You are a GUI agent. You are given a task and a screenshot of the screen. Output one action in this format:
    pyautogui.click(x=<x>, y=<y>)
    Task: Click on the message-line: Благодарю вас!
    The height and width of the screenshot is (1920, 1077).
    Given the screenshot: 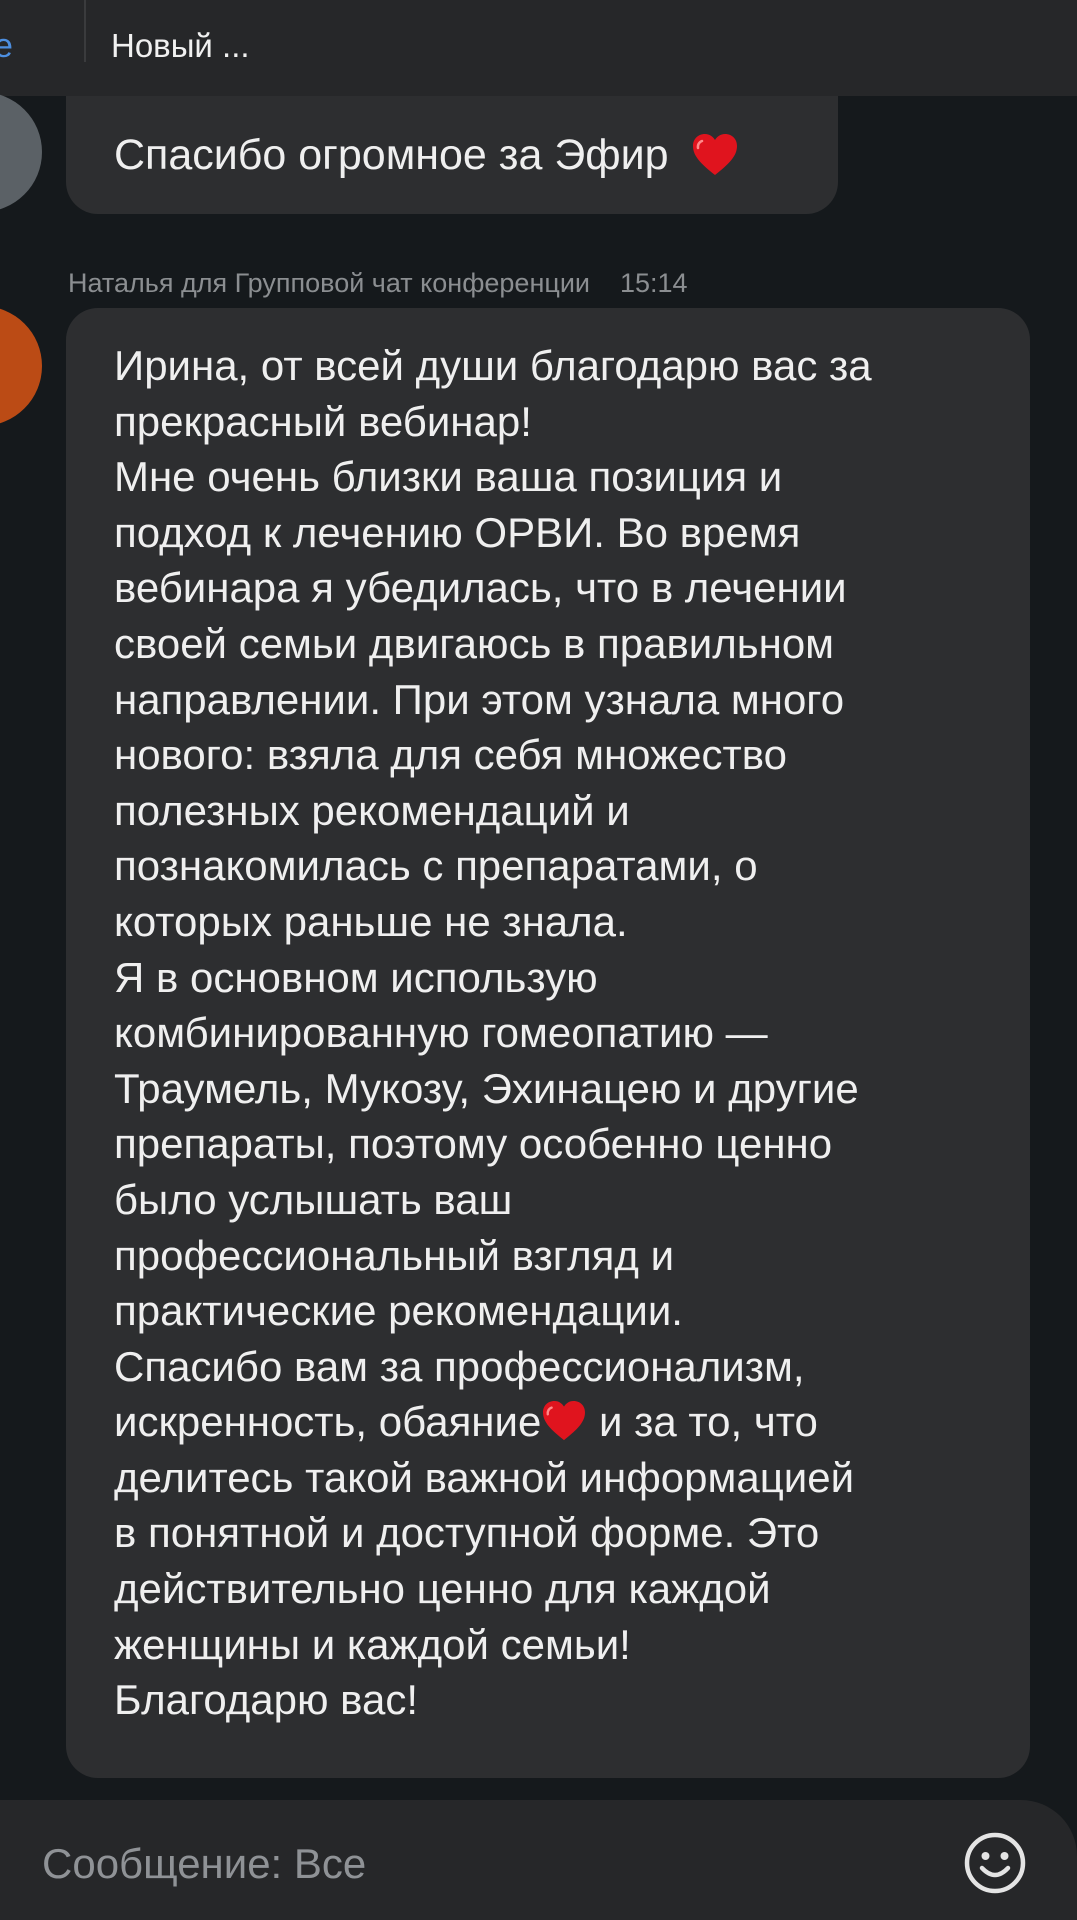 What is the action you would take?
    pyautogui.click(x=266, y=1700)
    